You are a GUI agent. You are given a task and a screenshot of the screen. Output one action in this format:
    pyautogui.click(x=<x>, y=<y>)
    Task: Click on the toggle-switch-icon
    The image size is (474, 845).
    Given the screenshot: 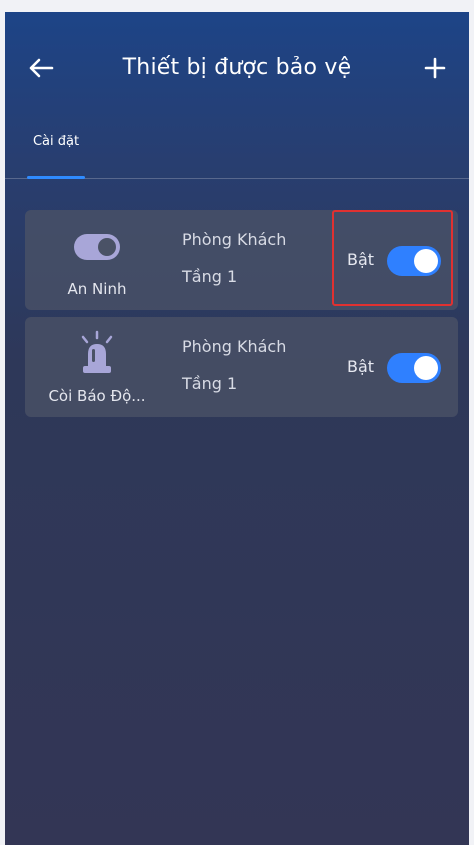 What is the action you would take?
    pyautogui.click(x=97, y=247)
    